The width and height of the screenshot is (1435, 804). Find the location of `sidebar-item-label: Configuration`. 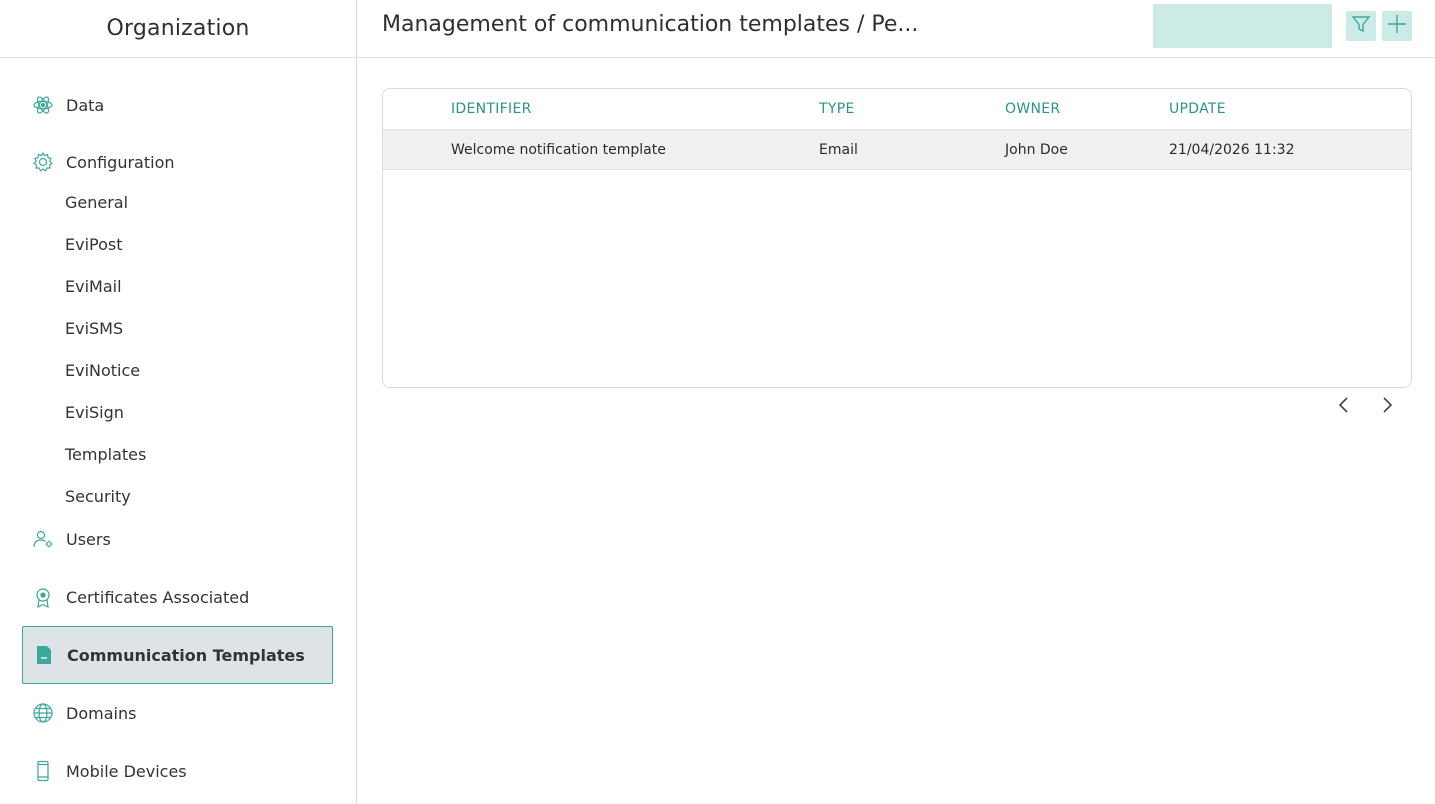

sidebar-item-label: Configuration is located at coordinates (120, 162).